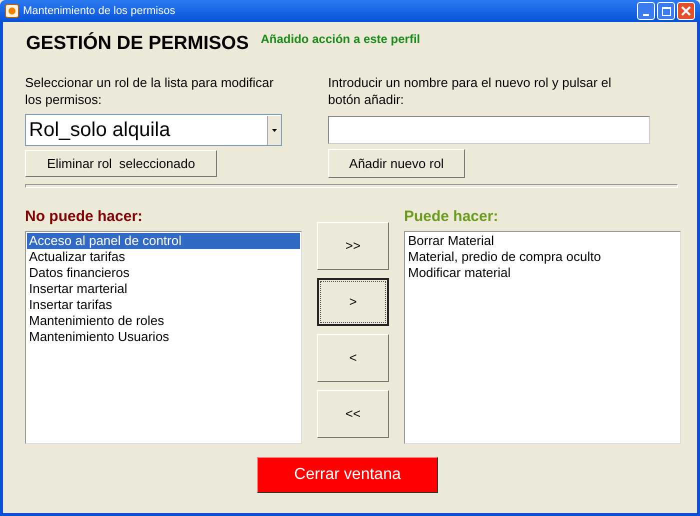  Describe the element at coordinates (163, 289) in the screenshot. I see `list-item: Insertar marterial` at that location.